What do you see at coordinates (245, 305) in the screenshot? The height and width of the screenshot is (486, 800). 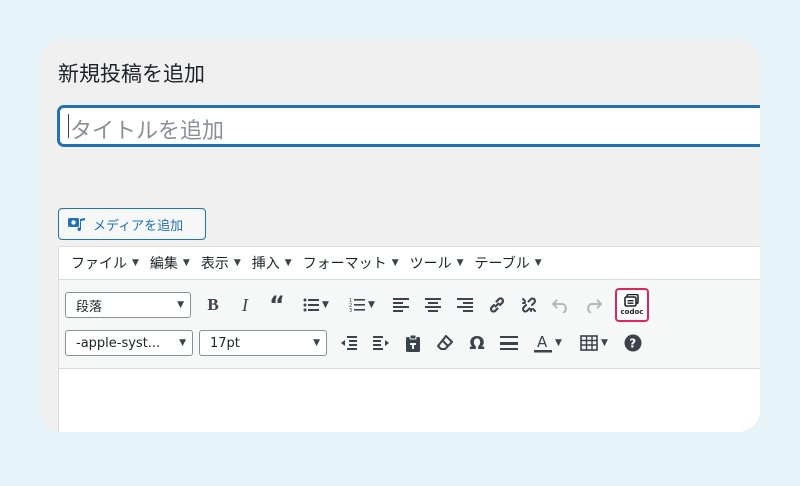 I see `italic-icon: I` at bounding box center [245, 305].